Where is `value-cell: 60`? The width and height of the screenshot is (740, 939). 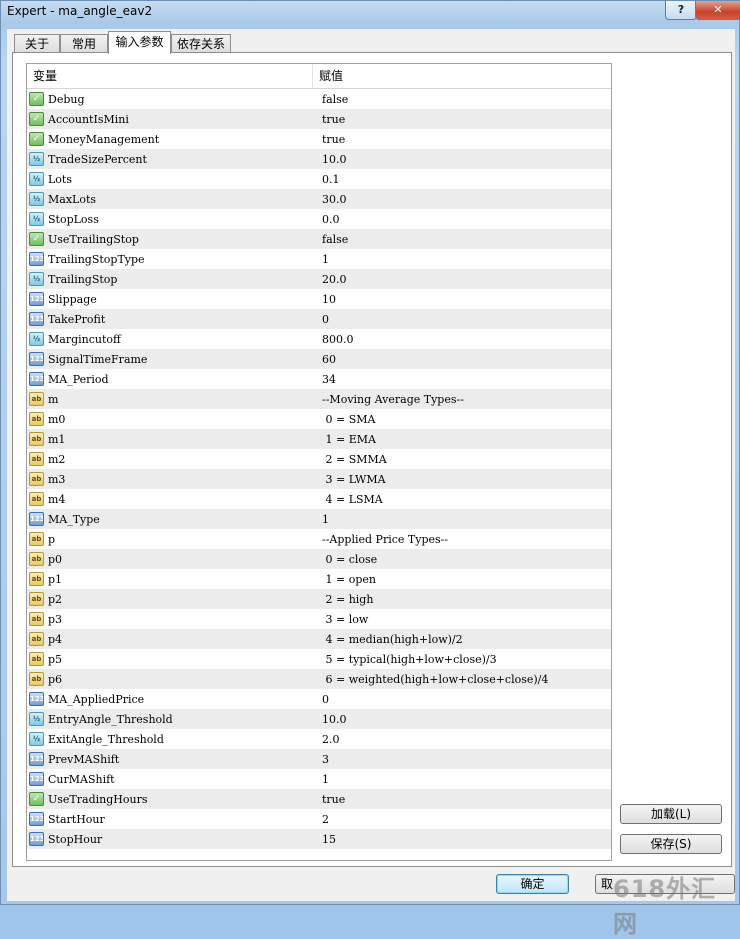
value-cell: 60 is located at coordinates (464, 359).